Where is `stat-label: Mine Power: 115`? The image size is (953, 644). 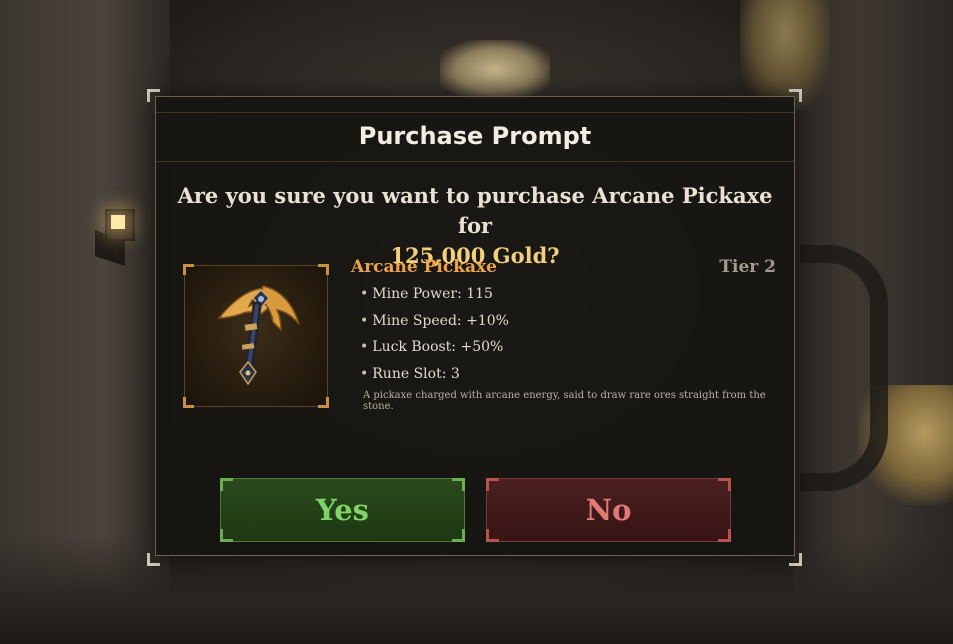 stat-label: Mine Power: 115 is located at coordinates (432, 294).